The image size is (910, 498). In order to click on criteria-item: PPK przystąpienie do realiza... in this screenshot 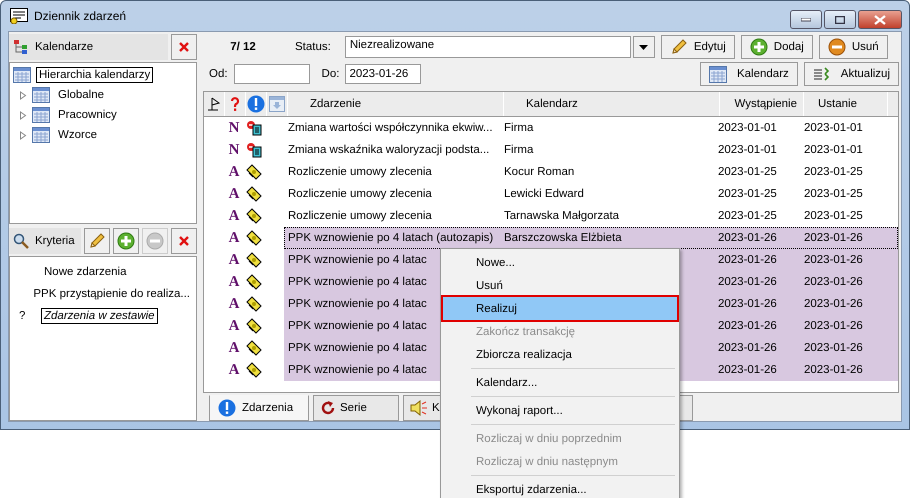, I will do `click(111, 294)`.